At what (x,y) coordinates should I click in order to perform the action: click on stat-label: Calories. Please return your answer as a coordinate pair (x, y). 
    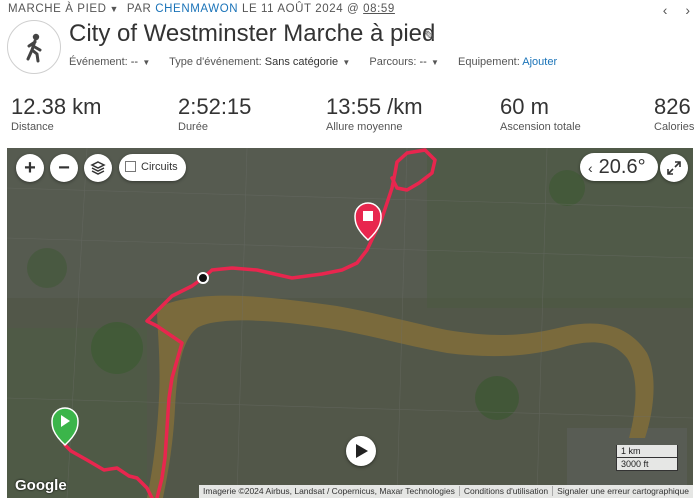
    Looking at the image, I should click on (674, 127).